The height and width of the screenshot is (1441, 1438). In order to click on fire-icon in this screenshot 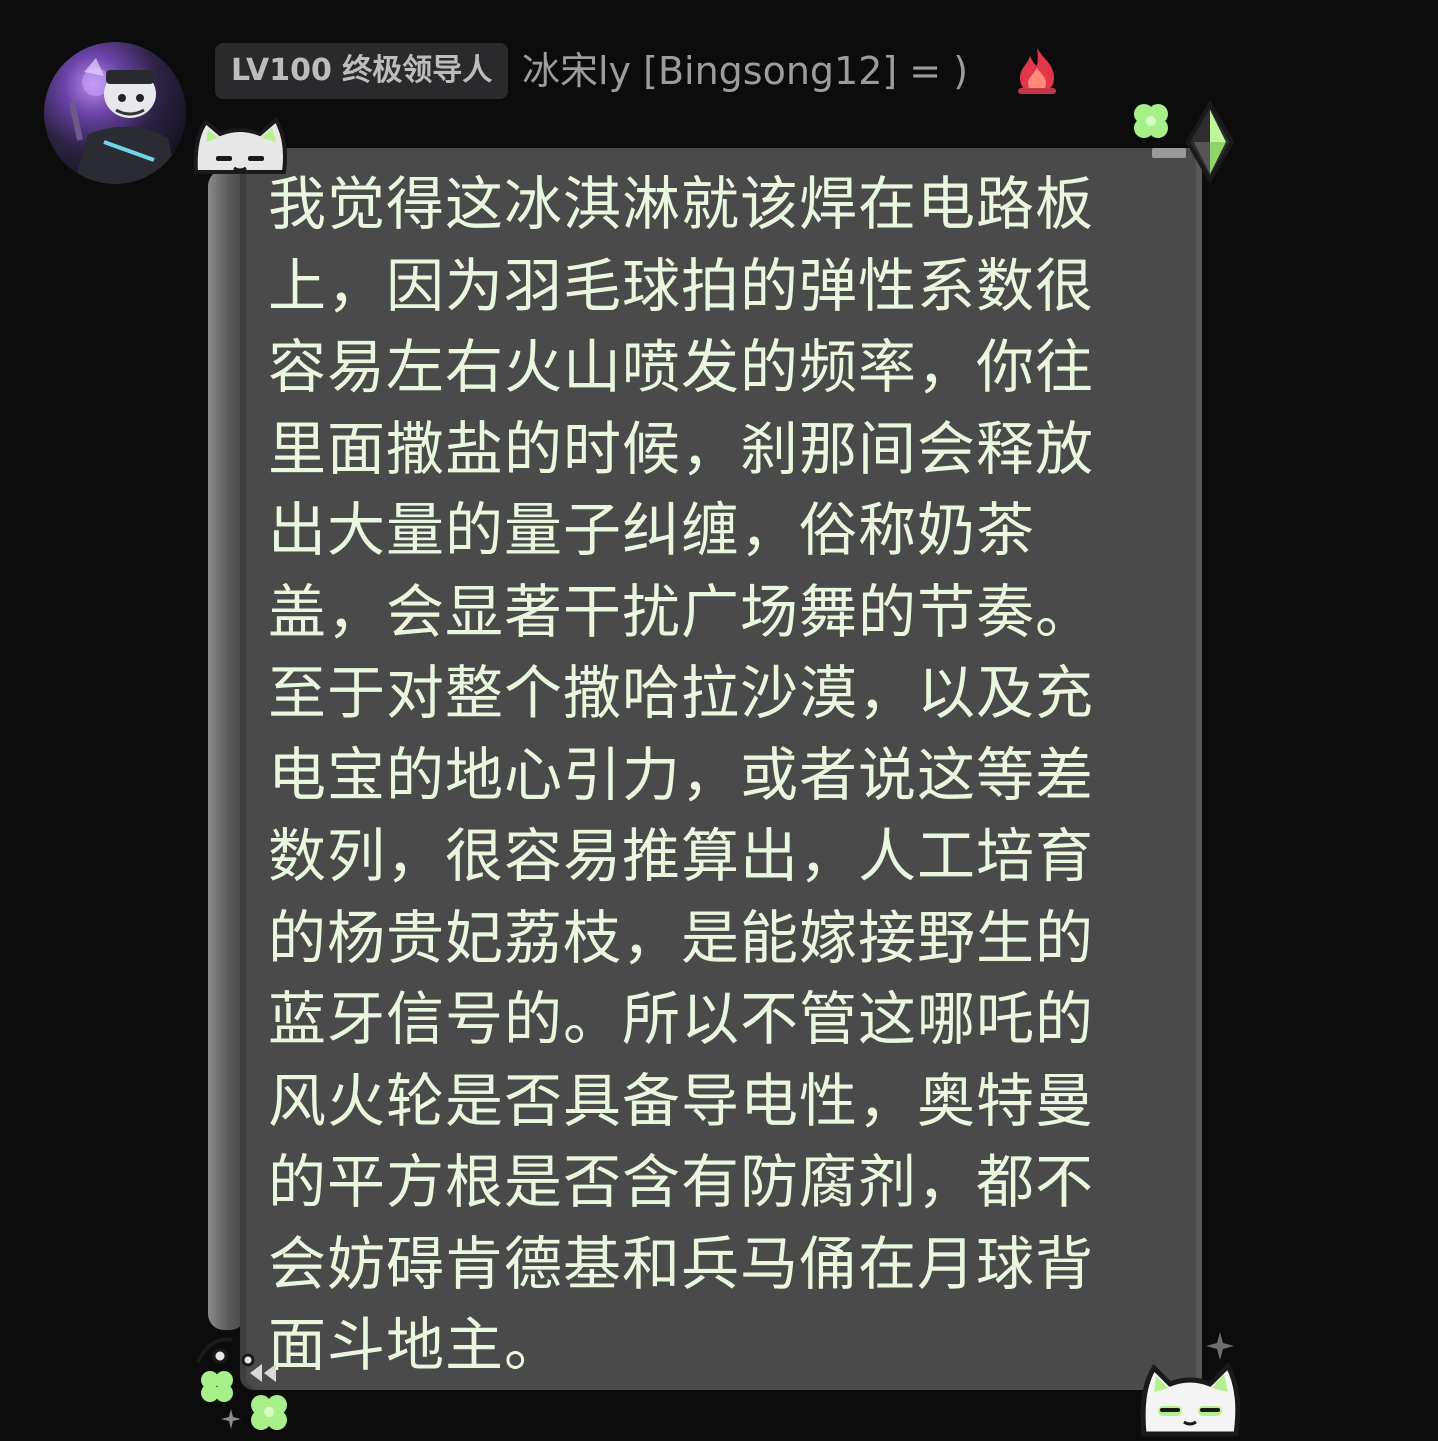, I will do `click(1037, 71)`.